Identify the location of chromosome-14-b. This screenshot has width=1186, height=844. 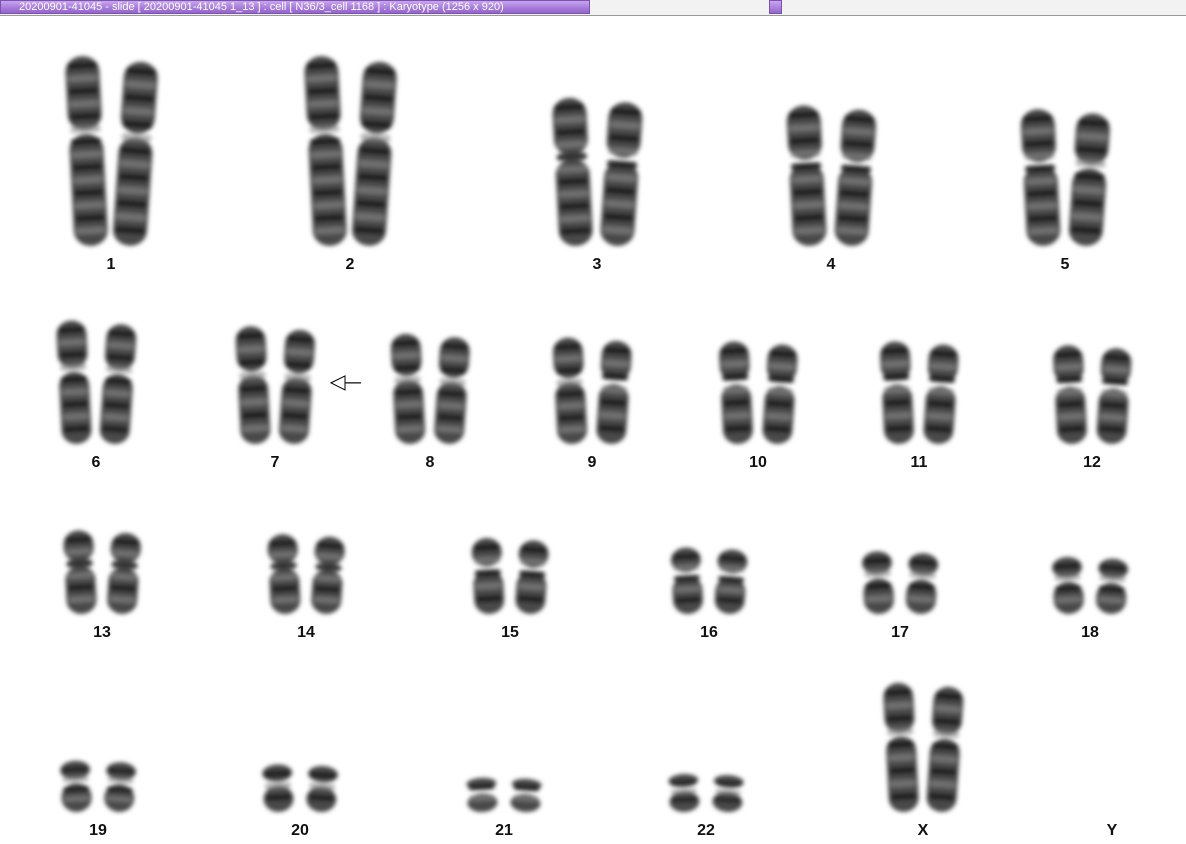
(328, 575).